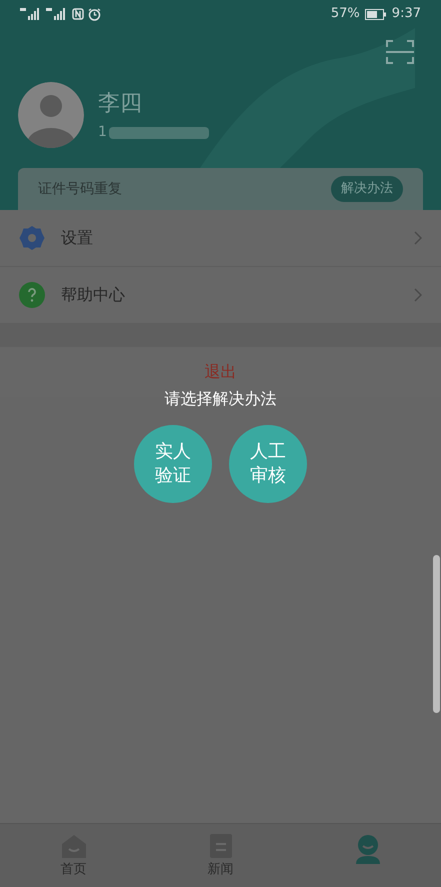 The height and width of the screenshot is (887, 441). Describe the element at coordinates (367, 189) in the screenshot. I see `solve-button: 解决办法` at that location.